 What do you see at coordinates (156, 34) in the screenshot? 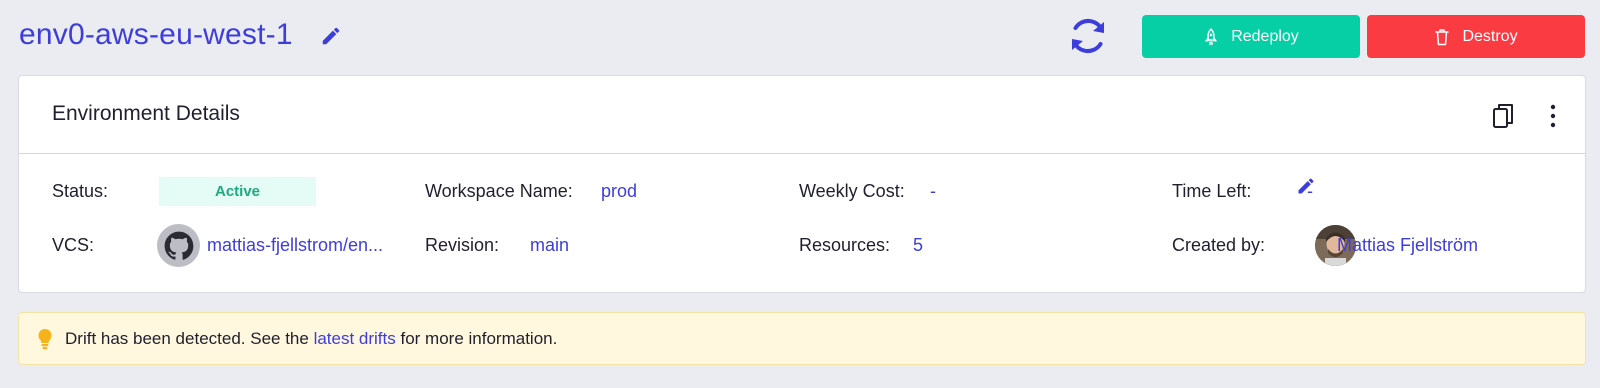
I see `environment-name: env0-aws-eu-west-1` at bounding box center [156, 34].